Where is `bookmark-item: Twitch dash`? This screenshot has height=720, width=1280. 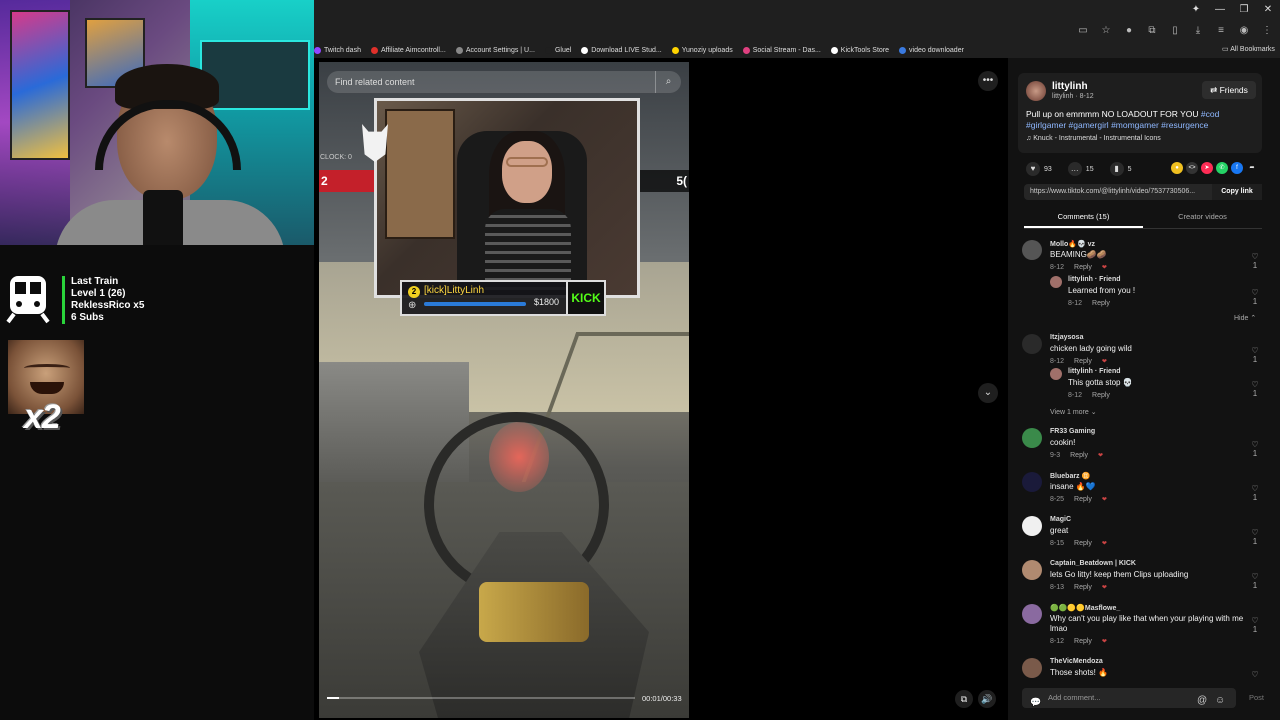 bookmark-item: Twitch dash is located at coordinates (337, 50).